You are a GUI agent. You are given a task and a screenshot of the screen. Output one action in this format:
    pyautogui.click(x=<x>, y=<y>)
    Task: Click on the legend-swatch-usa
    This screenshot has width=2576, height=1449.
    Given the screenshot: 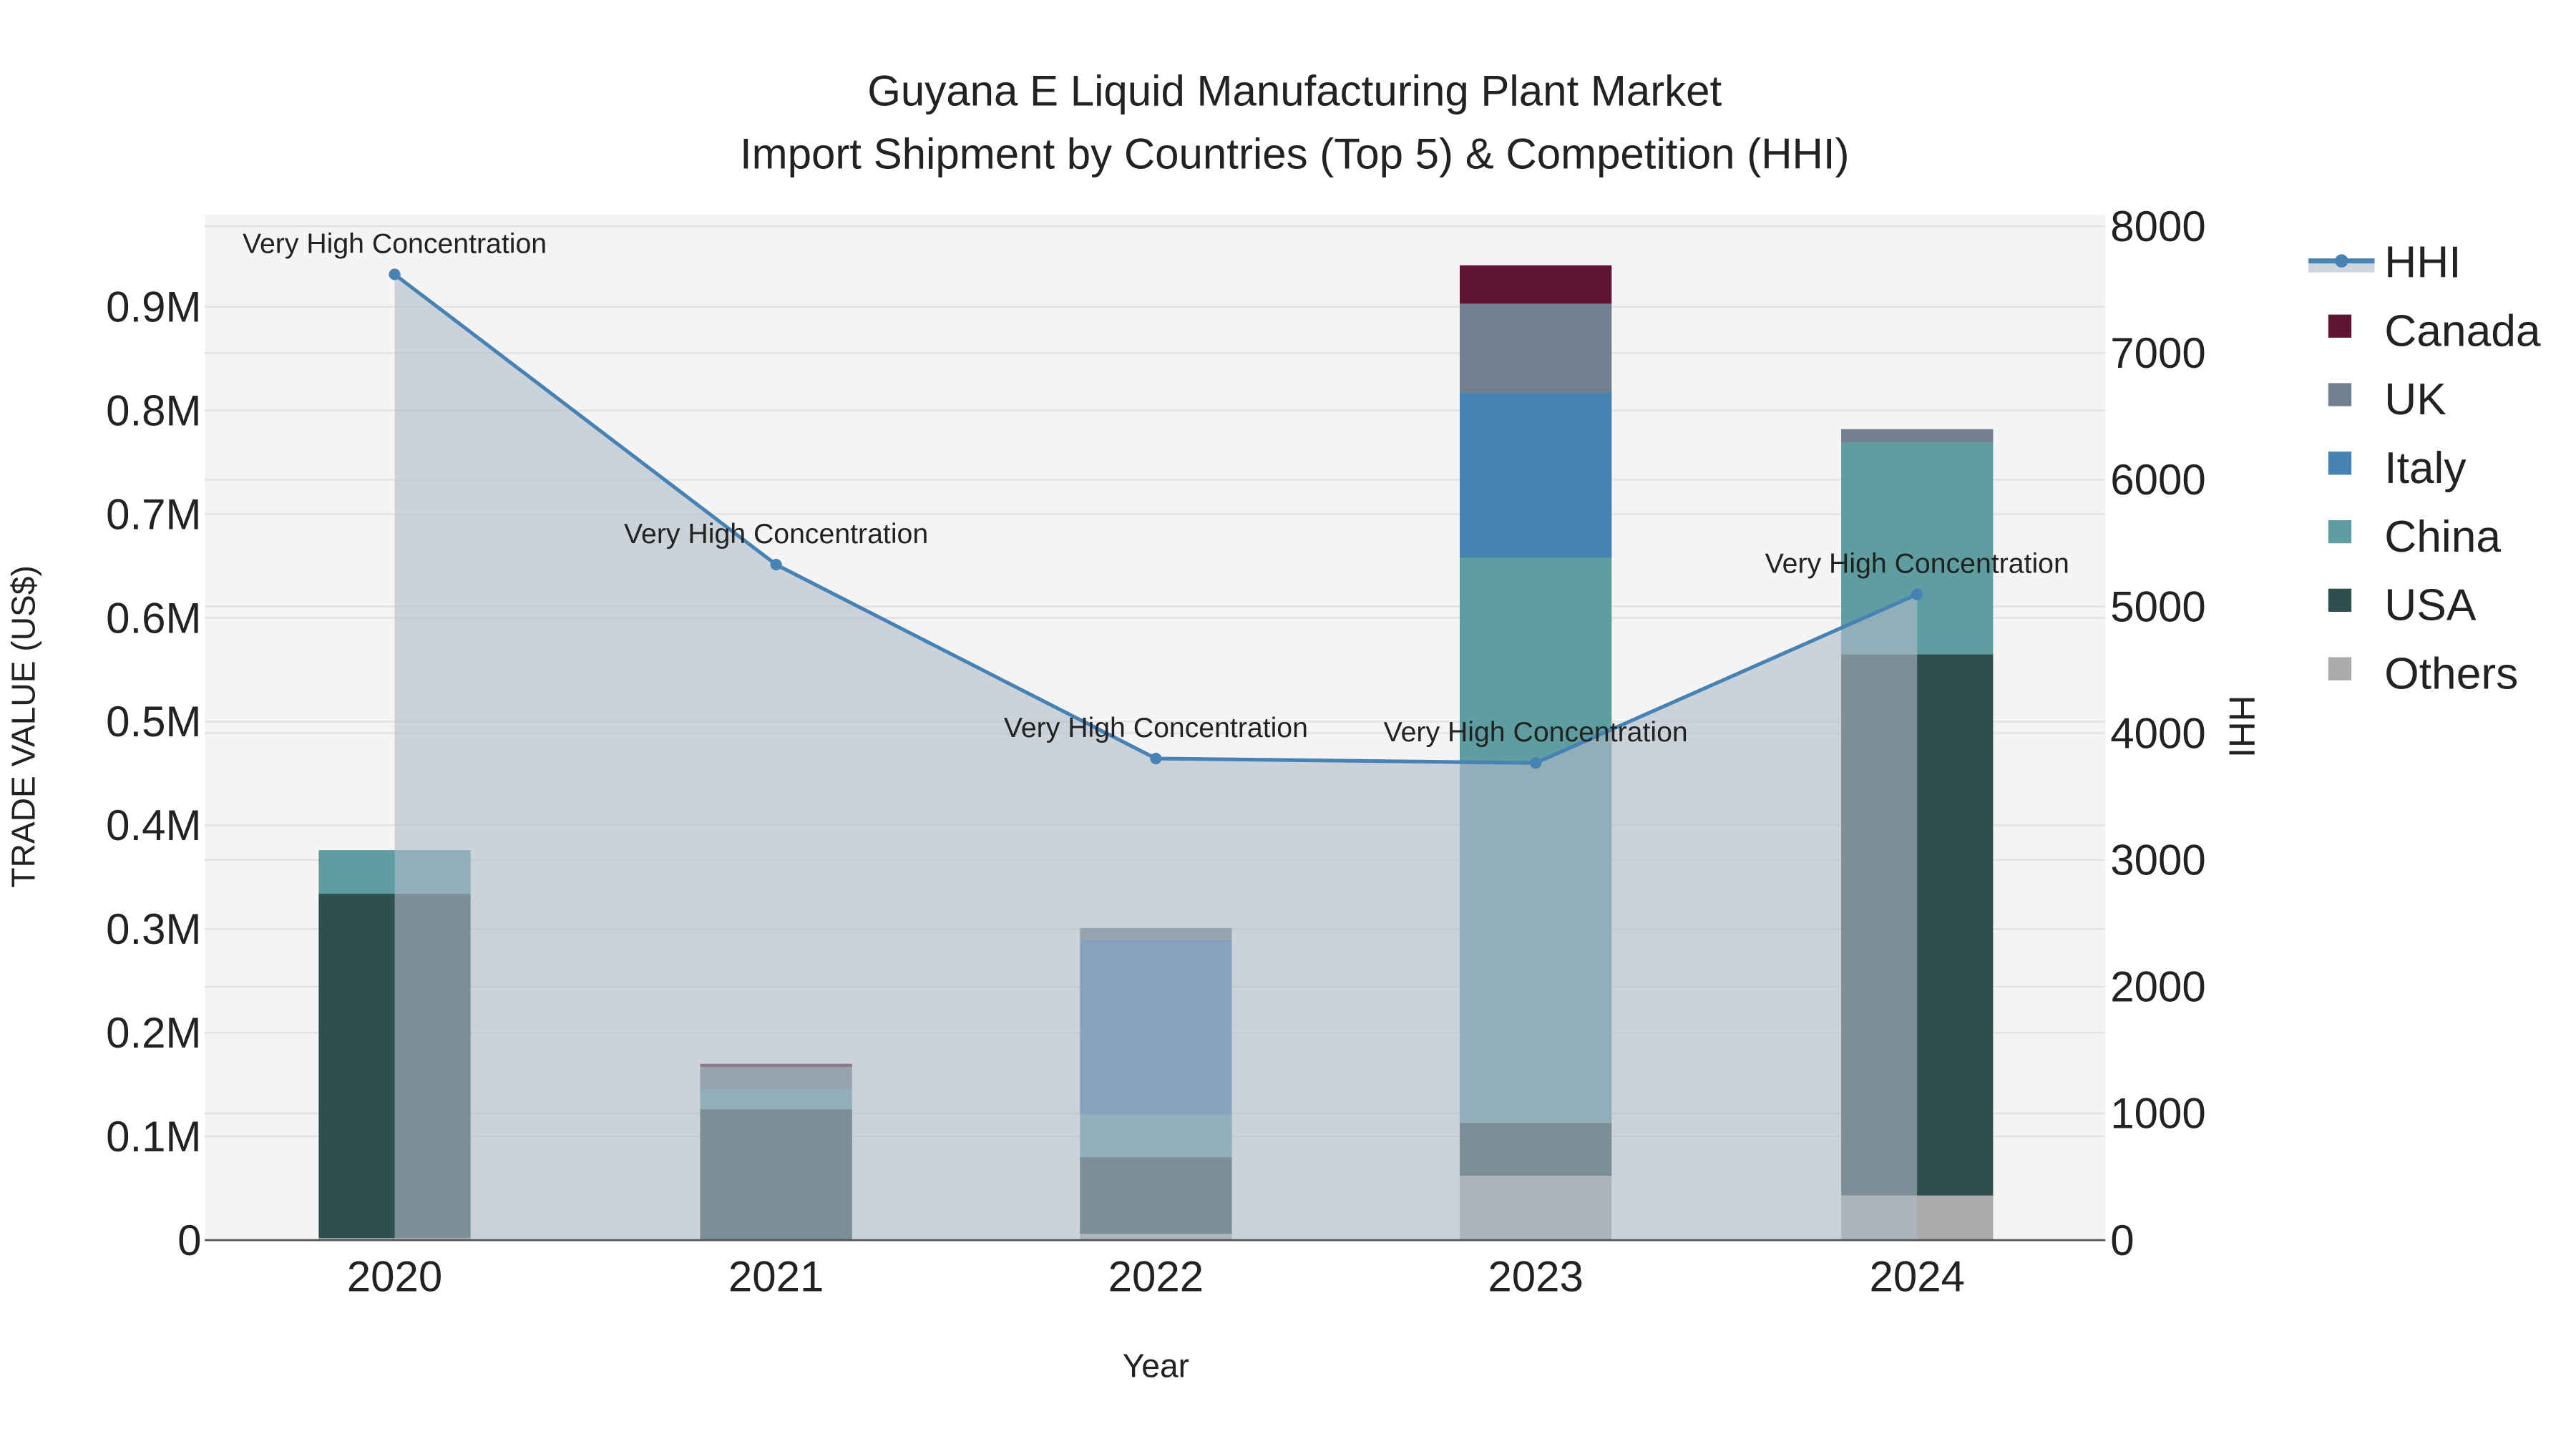 What is the action you would take?
    pyautogui.click(x=2340, y=600)
    